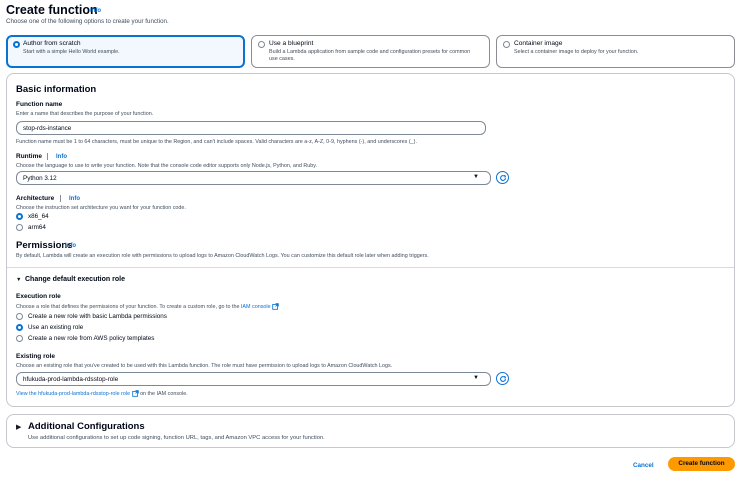 The height and width of the screenshot is (480, 741). Describe the element at coordinates (701, 464) in the screenshot. I see `create-function-button: Create function` at that location.